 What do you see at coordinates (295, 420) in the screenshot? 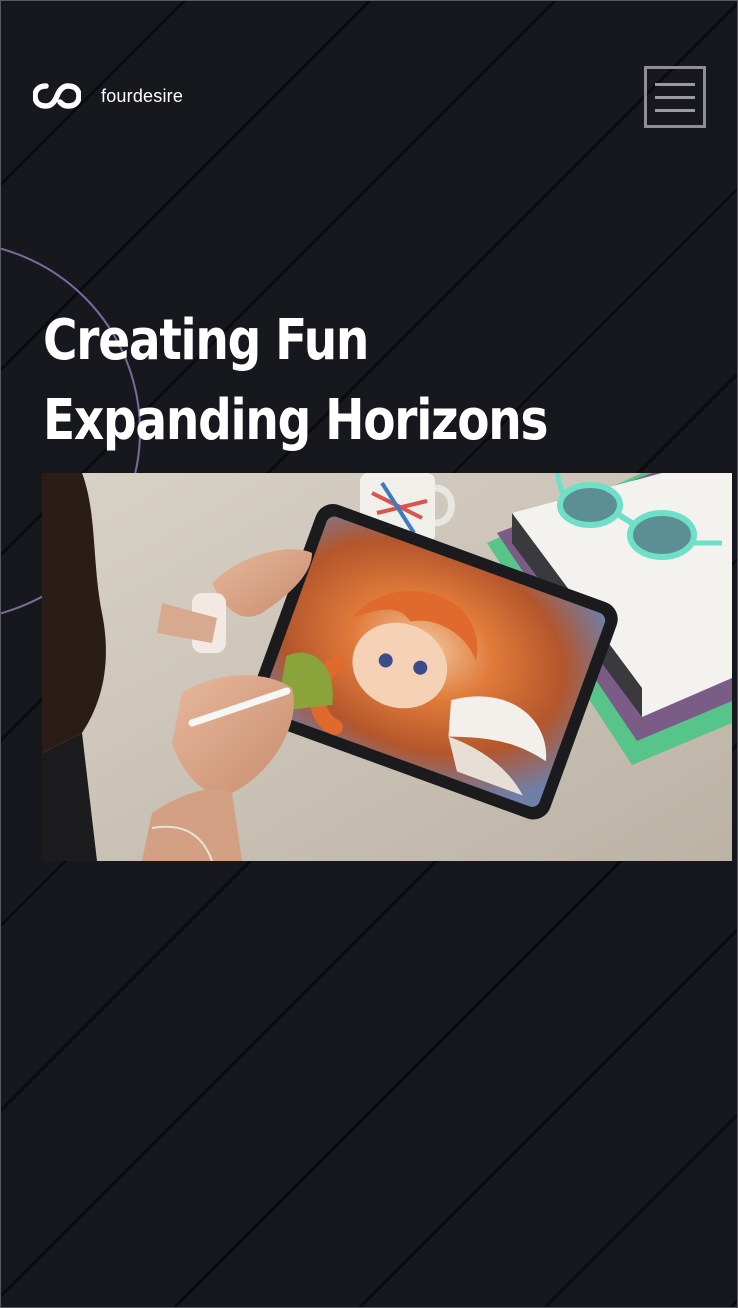
I see `hero-line-2: Expanding Horizons` at bounding box center [295, 420].